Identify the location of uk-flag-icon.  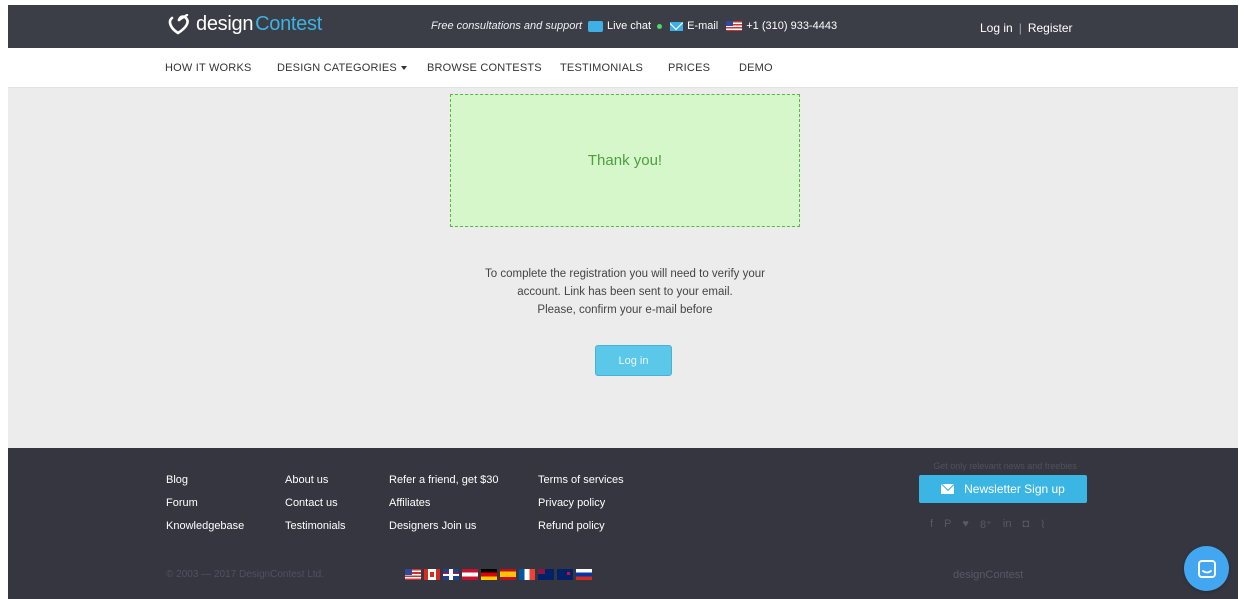
(451, 574).